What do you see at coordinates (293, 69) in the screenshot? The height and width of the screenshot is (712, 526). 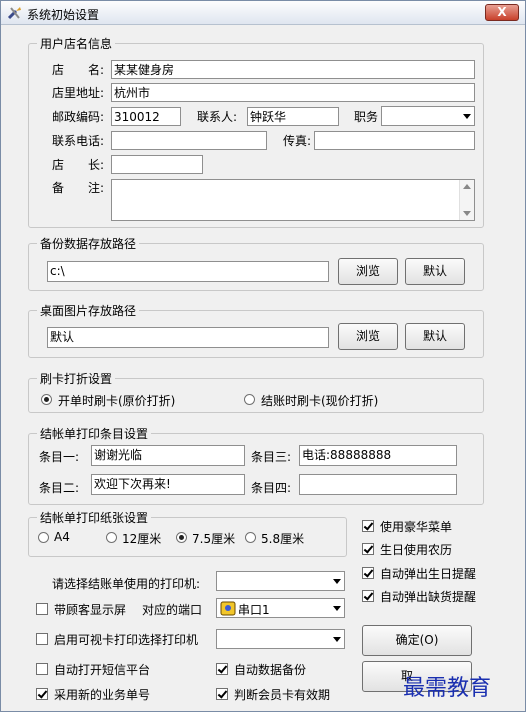 I see `store-name-input: 某某健身房` at bounding box center [293, 69].